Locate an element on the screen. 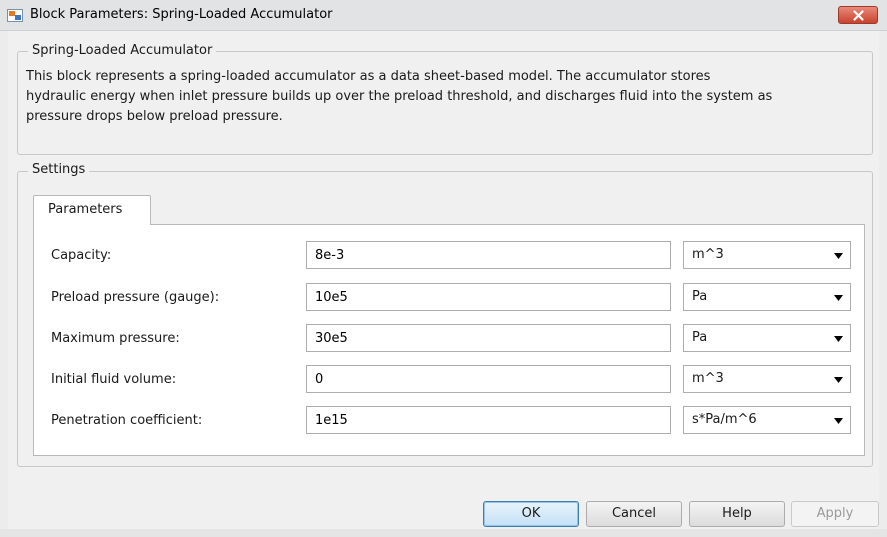 The image size is (887, 537). penetration-coefficient-field is located at coordinates (488, 420).